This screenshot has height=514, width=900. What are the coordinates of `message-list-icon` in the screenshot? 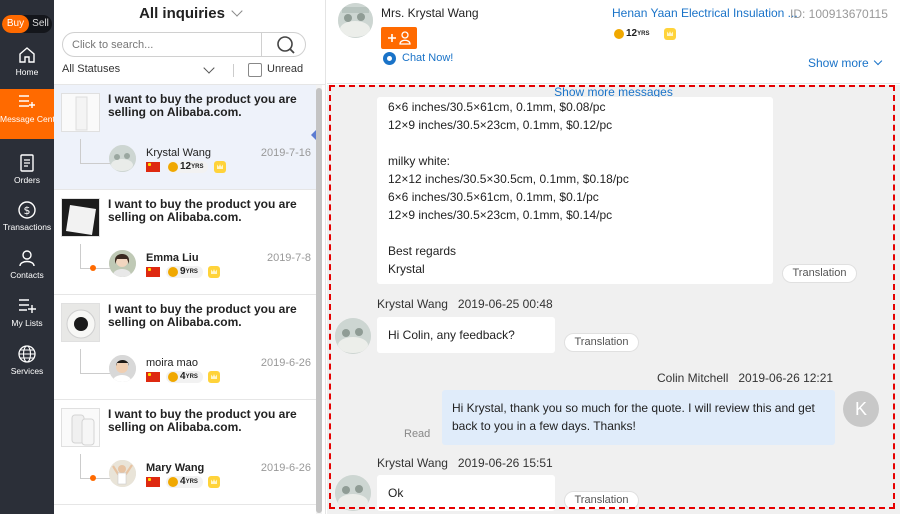 It's located at (27, 101).